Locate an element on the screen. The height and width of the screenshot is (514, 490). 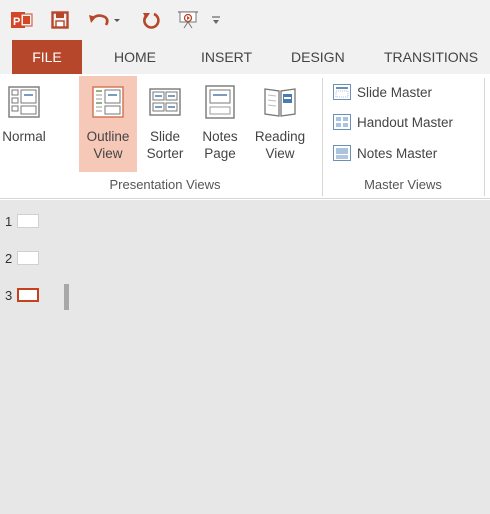
reading-view-icon is located at coordinates (280, 102).